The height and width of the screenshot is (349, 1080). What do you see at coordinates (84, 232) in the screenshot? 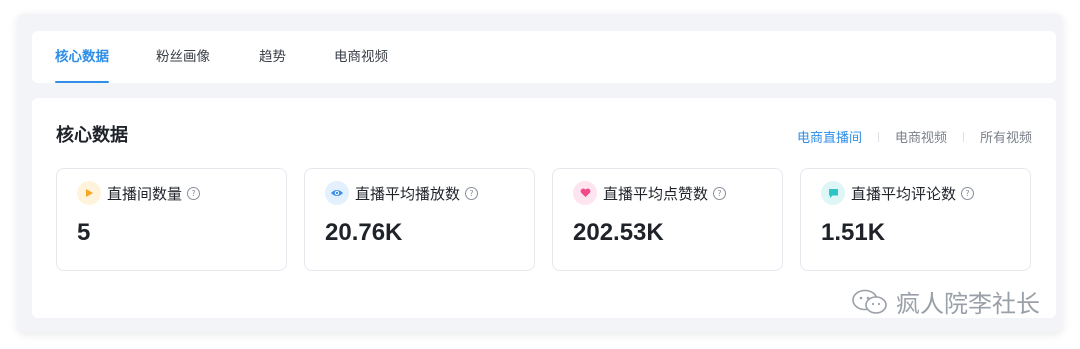
I see `metric-value: 5` at bounding box center [84, 232].